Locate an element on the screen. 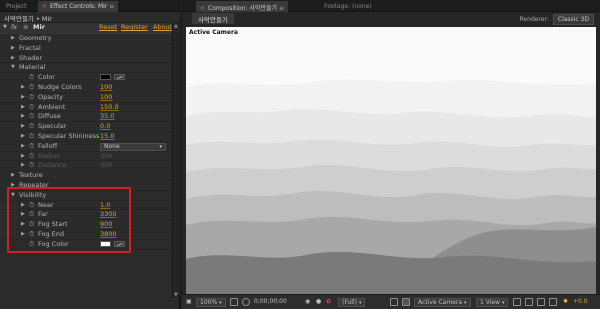 Image resolution: width=600 pixels, height=309 pixels. scrollbar: ▲ ▼ is located at coordinates (176, 160).